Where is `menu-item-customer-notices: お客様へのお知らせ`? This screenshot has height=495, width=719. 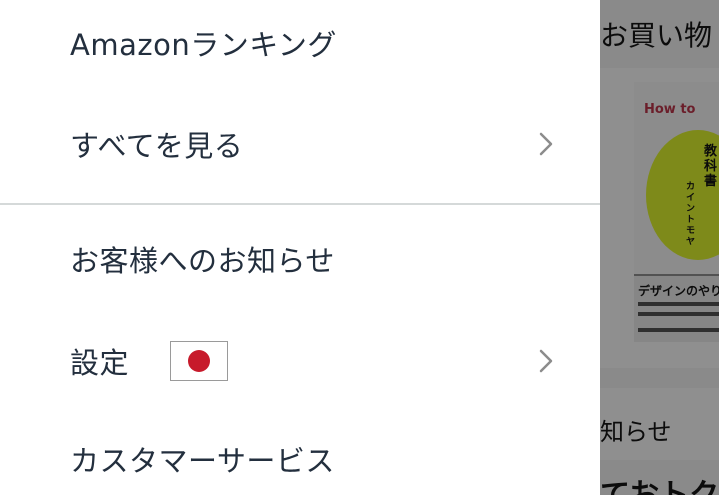
menu-item-customer-notices: お客様へのお知らせ is located at coordinates (300, 259).